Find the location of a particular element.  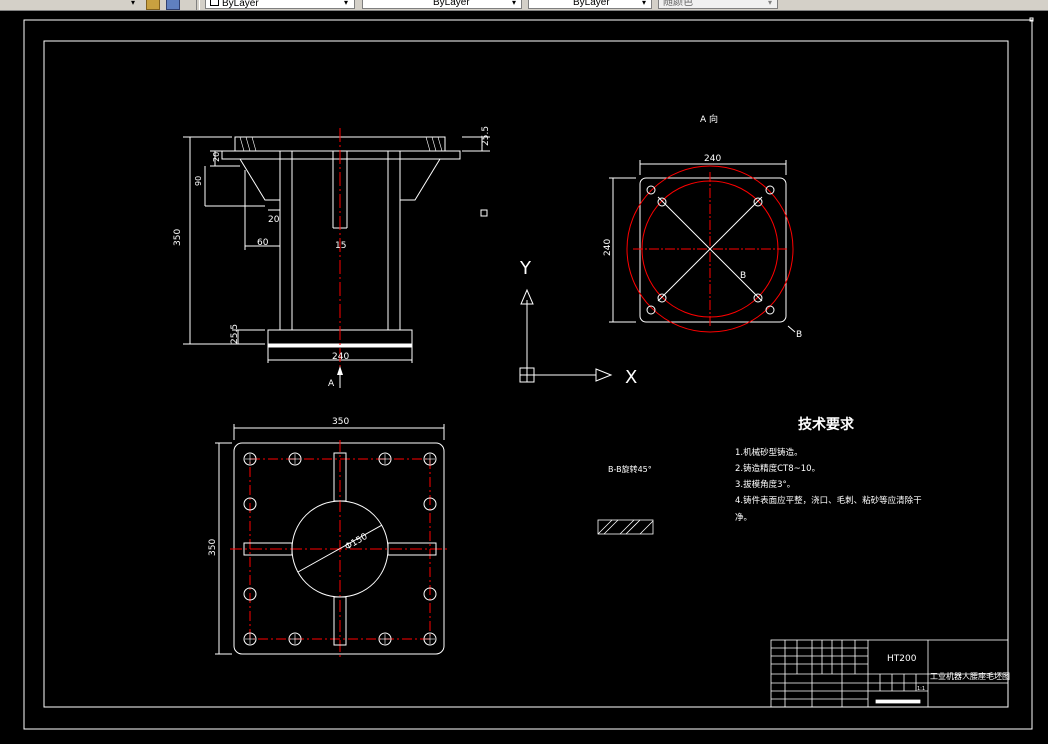

linetype-control: ByLayer is located at coordinates (442, 4).